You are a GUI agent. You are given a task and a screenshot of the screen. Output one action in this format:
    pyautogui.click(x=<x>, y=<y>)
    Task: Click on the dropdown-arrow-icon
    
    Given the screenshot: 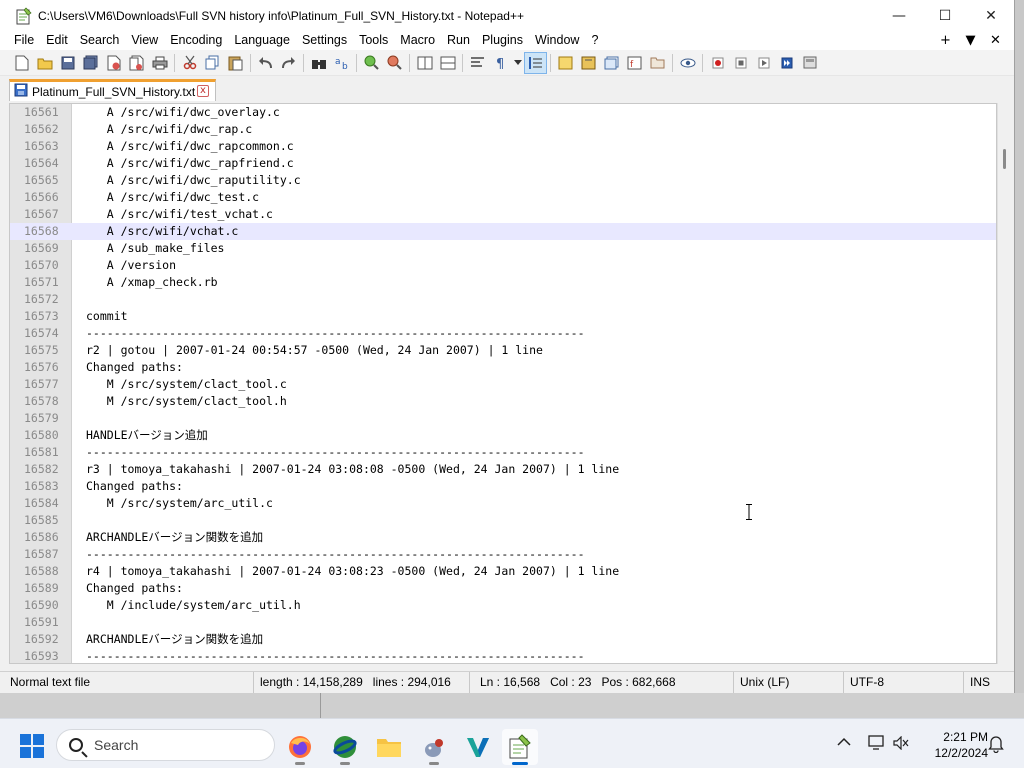 What is the action you would take?
    pyautogui.click(x=518, y=63)
    